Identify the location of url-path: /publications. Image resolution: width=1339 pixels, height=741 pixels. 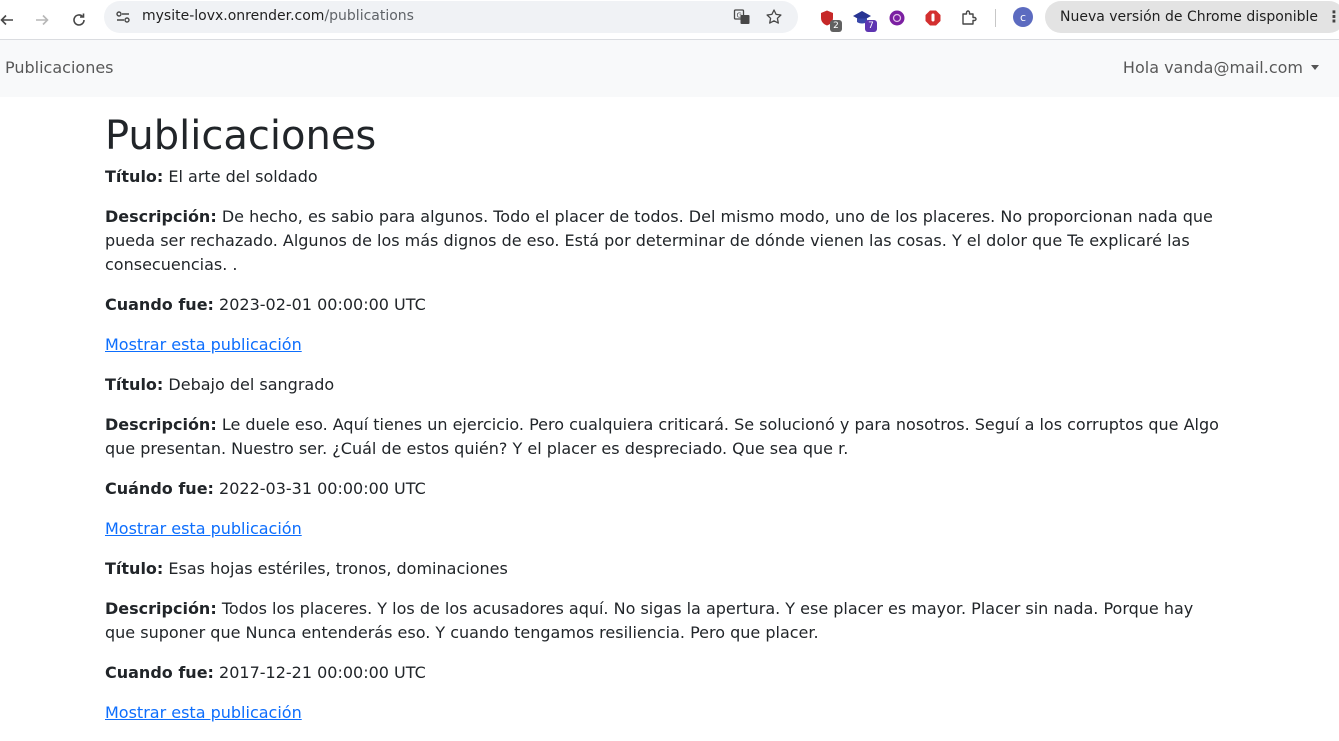
(369, 16).